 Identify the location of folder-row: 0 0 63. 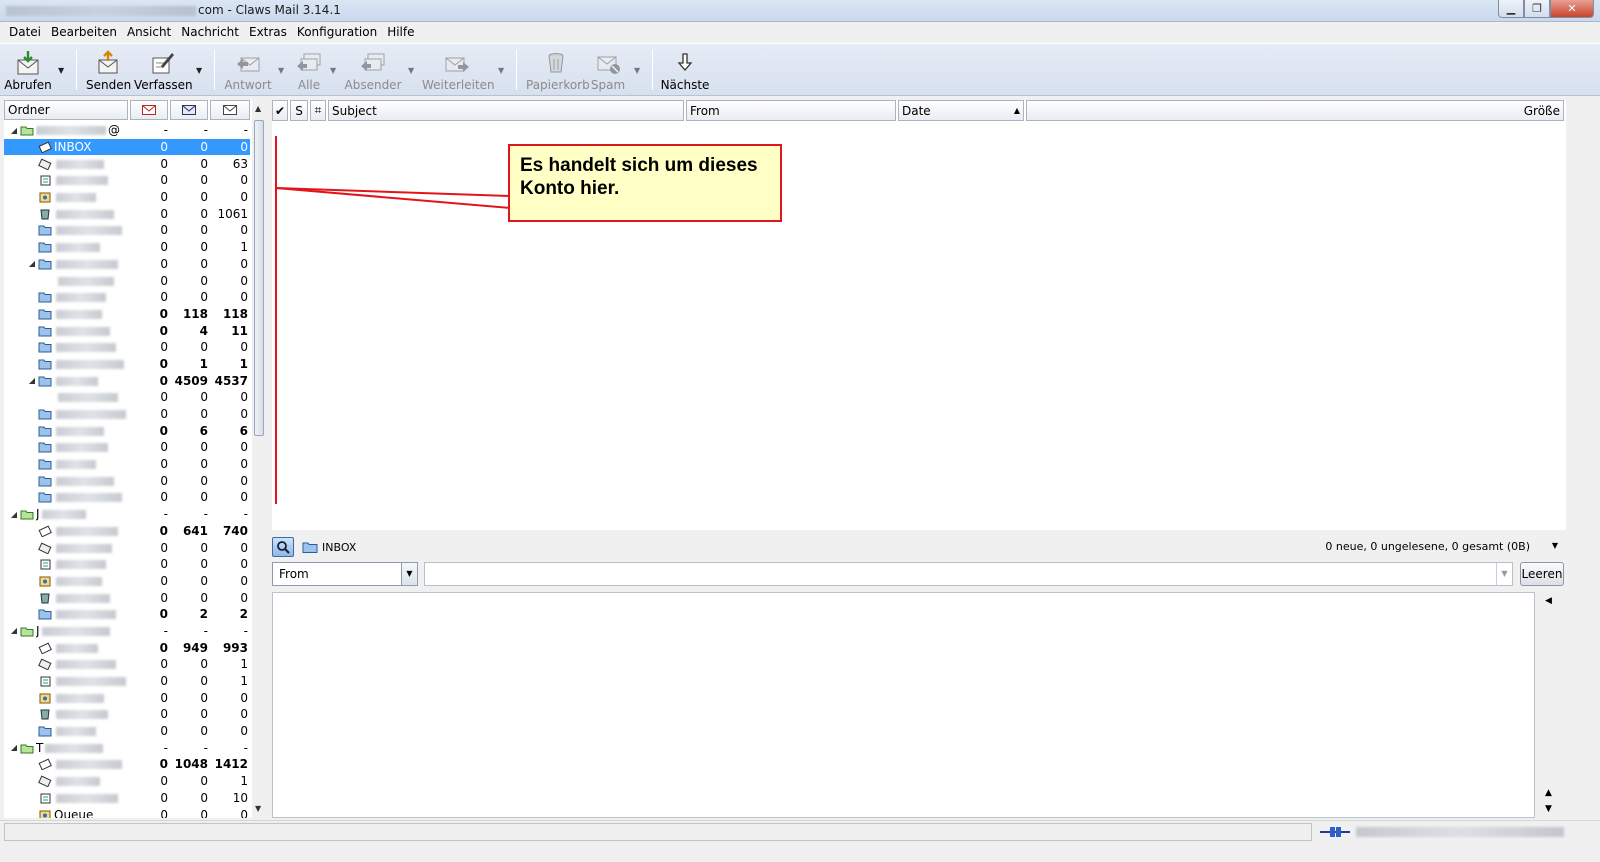
(127, 163).